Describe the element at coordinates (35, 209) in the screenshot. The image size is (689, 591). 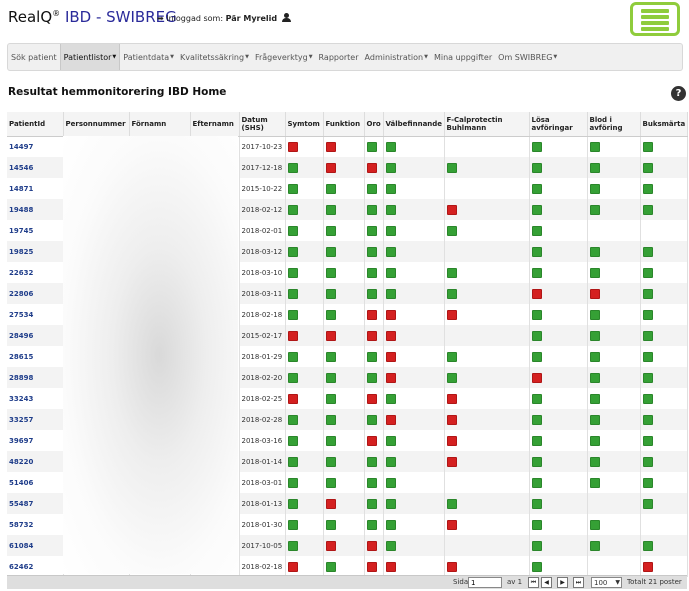
I see `patient-id-cell: 19488` at that location.